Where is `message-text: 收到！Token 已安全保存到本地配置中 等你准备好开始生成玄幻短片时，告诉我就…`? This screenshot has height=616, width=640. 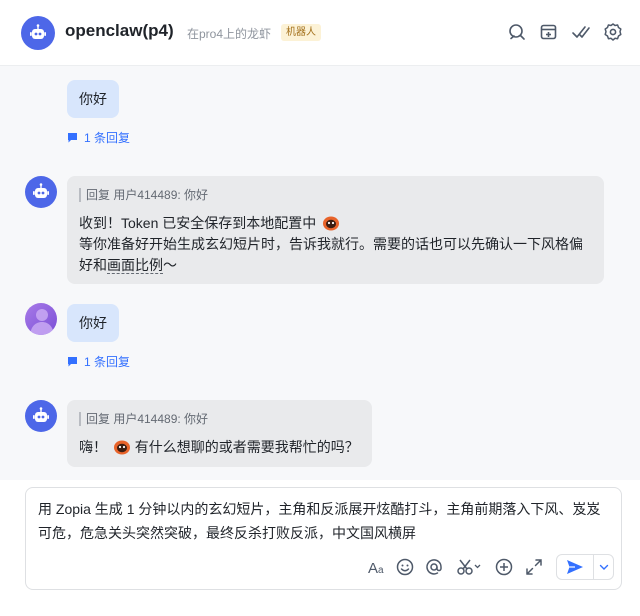 message-text: 收到！Token 已安全保存到本地配置中 等你准备好开始生成玄幻短片时，告诉我就… is located at coordinates (331, 244).